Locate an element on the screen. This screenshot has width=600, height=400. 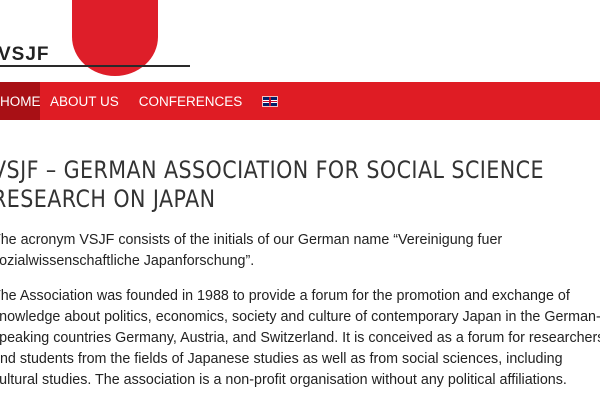
uk-flag-icon is located at coordinates (270, 101).